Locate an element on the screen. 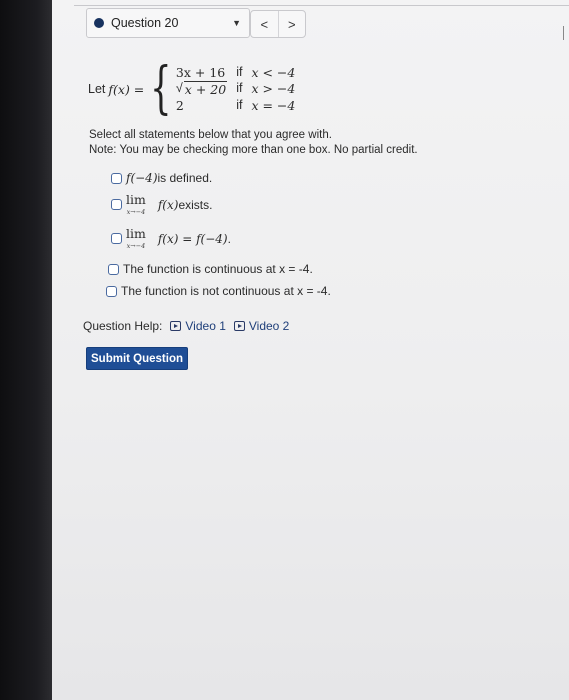  question-help: Question Help: Video 1 Video 2 is located at coordinates (186, 326).